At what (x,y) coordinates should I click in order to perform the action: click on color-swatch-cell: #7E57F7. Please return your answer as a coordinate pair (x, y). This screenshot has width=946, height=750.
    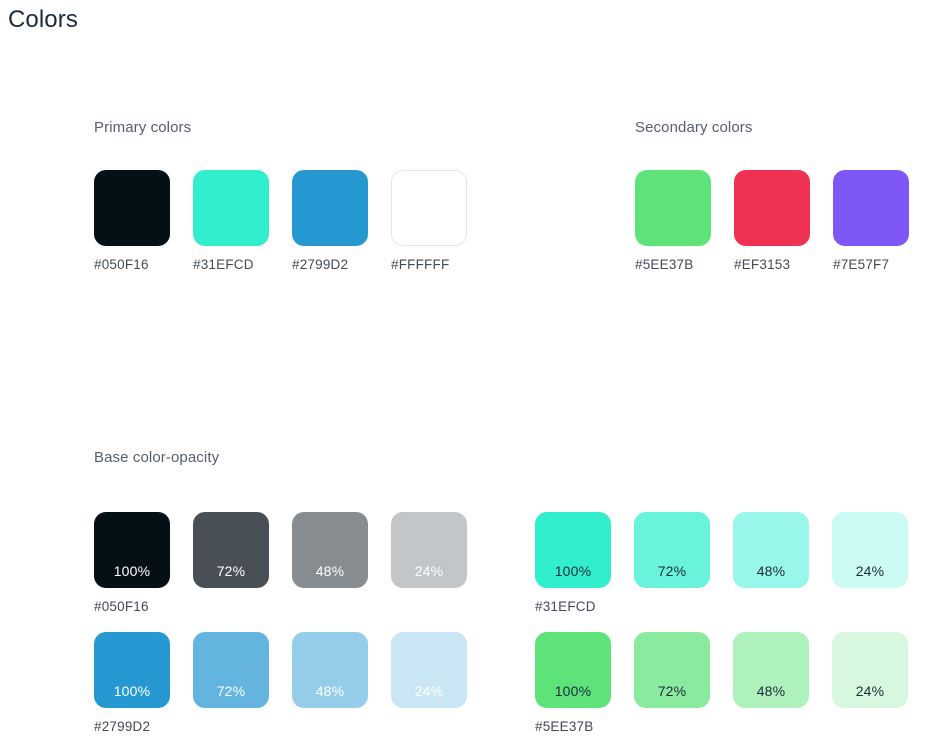
    Looking at the image, I should click on (882, 221).